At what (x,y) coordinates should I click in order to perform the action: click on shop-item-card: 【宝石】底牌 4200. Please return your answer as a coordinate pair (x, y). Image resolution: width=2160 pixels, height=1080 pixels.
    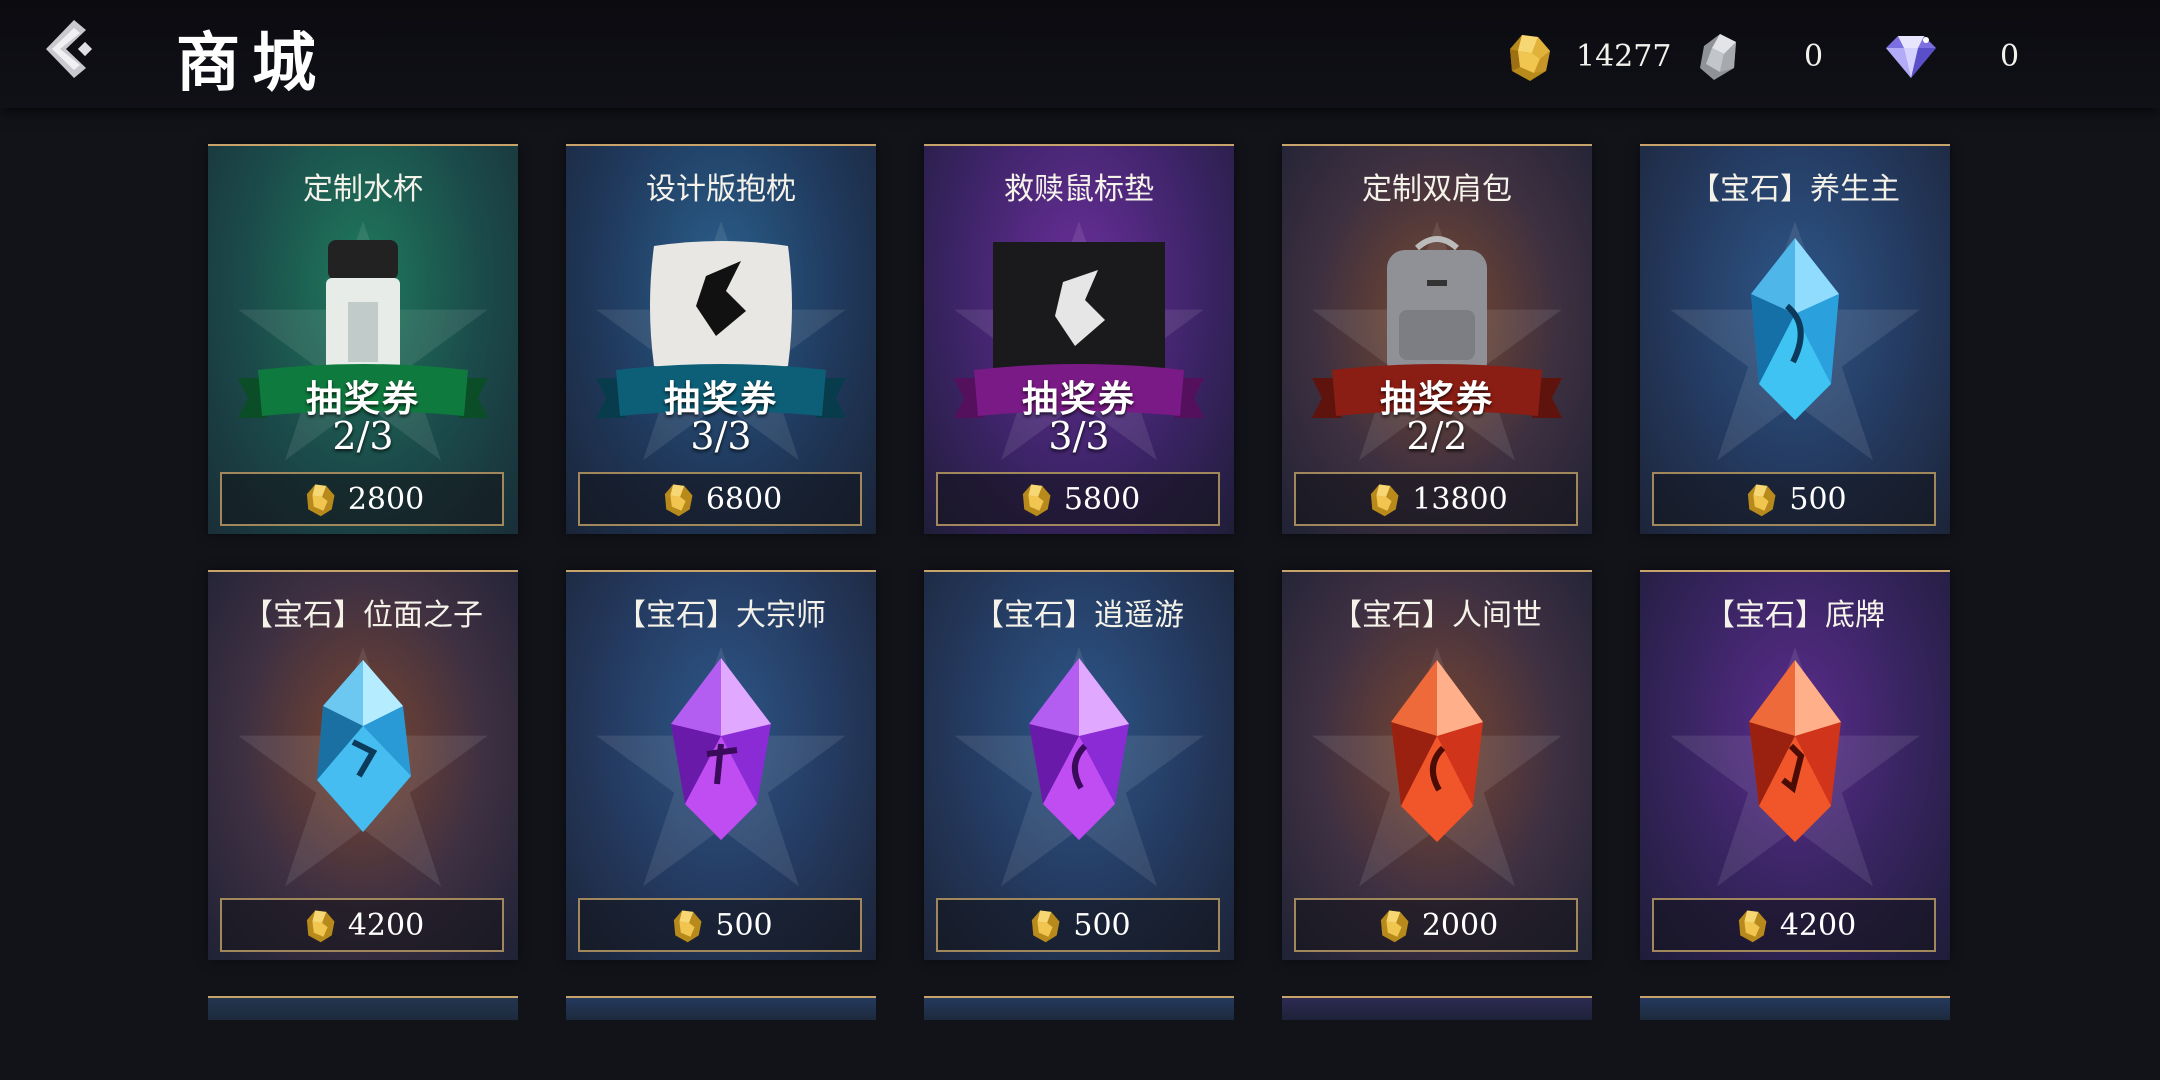
    Looking at the image, I should click on (1795, 765).